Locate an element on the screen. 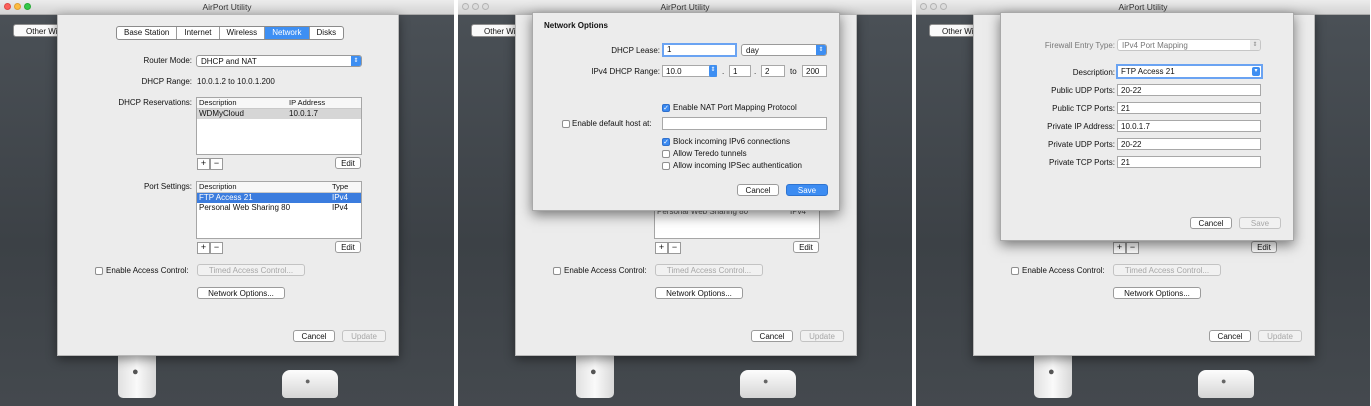  description-label: Description: is located at coordinates (1093, 72).